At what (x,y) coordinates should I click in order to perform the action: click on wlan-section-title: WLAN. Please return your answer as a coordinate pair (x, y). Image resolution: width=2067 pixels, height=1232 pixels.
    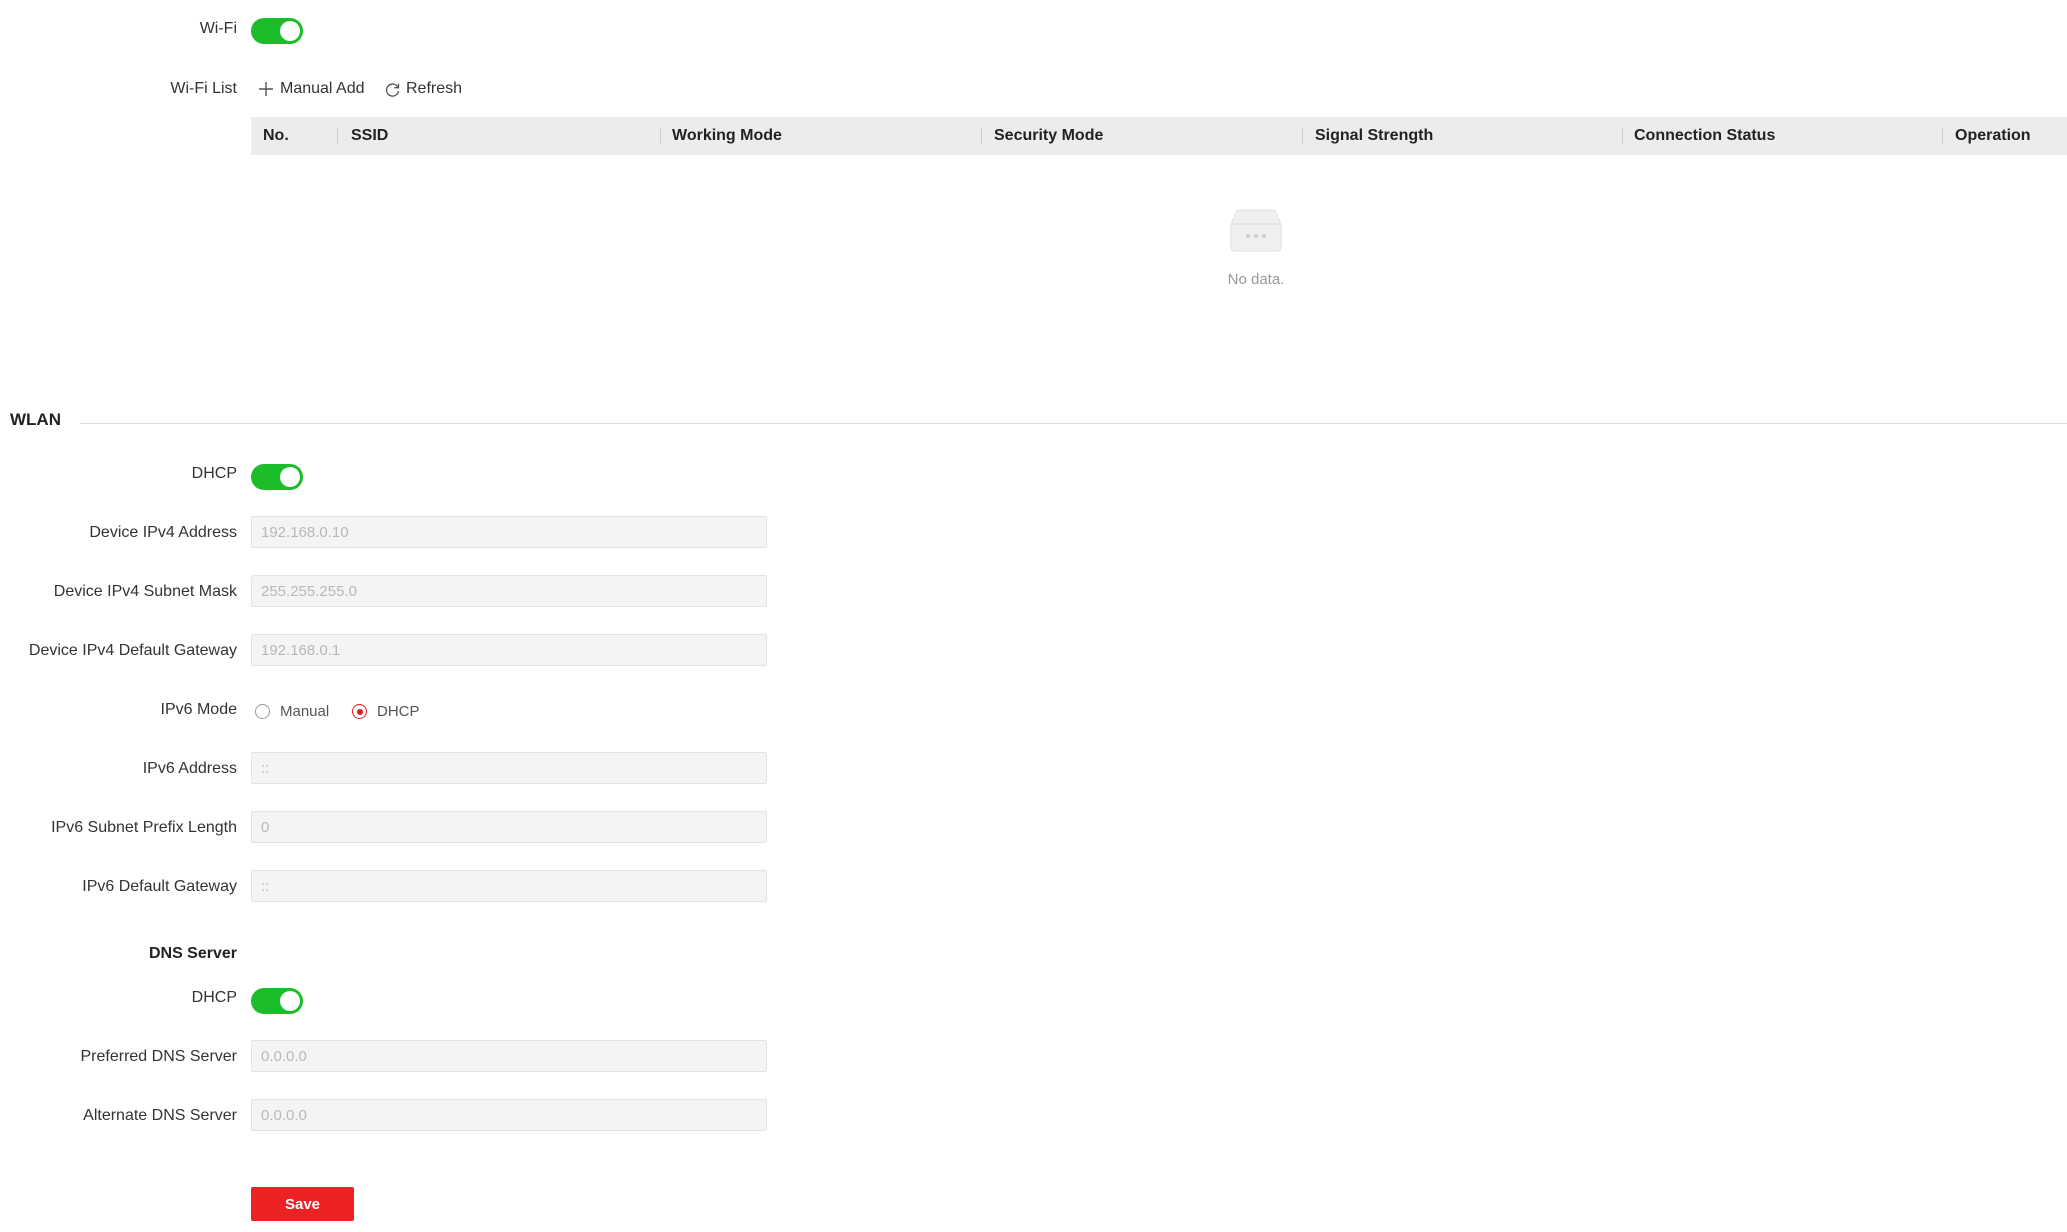
    Looking at the image, I should click on (35, 419).